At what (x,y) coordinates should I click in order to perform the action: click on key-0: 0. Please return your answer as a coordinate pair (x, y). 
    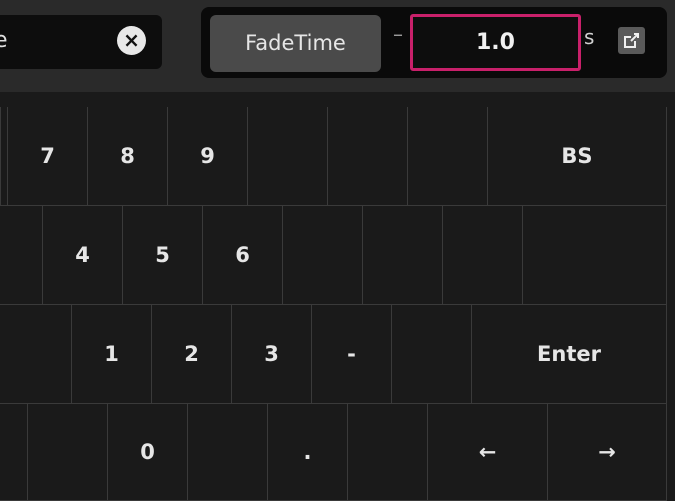
    Looking at the image, I should click on (148, 452).